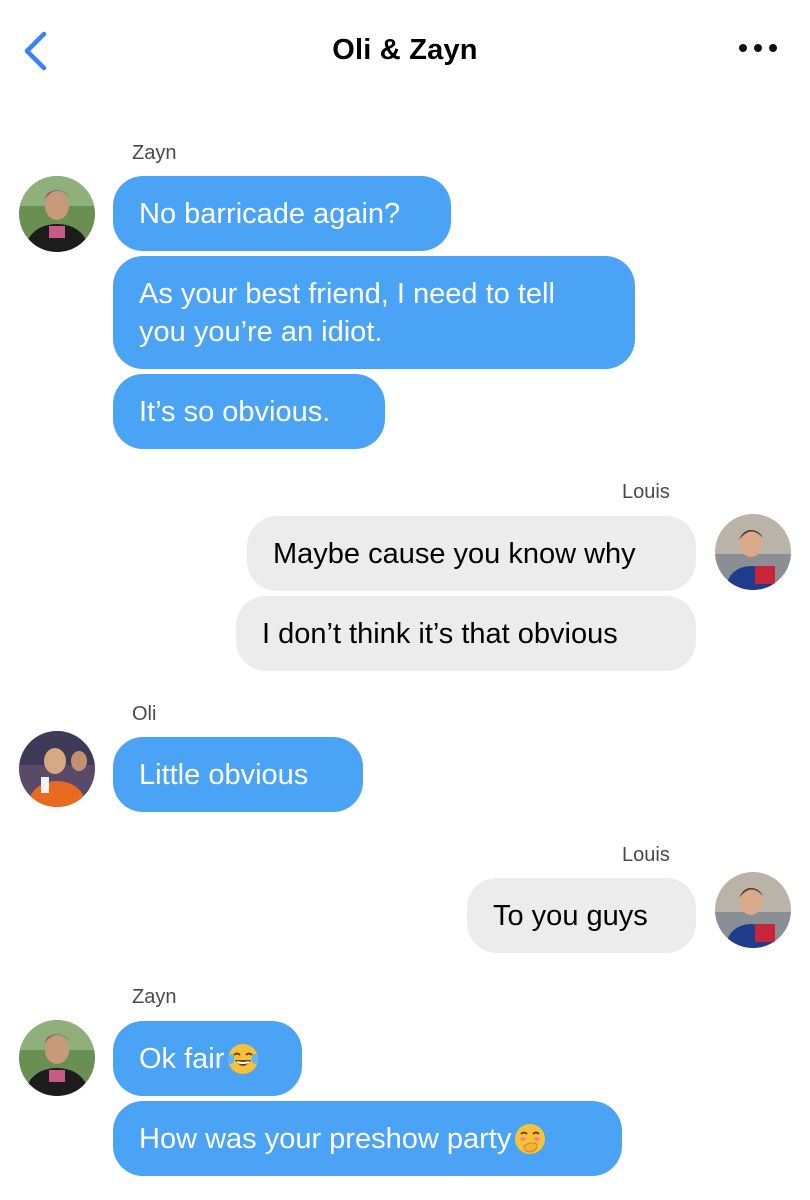 This screenshot has height=1200, width=810. Describe the element at coordinates (57, 769) in the screenshot. I see `avatar-oli` at that location.